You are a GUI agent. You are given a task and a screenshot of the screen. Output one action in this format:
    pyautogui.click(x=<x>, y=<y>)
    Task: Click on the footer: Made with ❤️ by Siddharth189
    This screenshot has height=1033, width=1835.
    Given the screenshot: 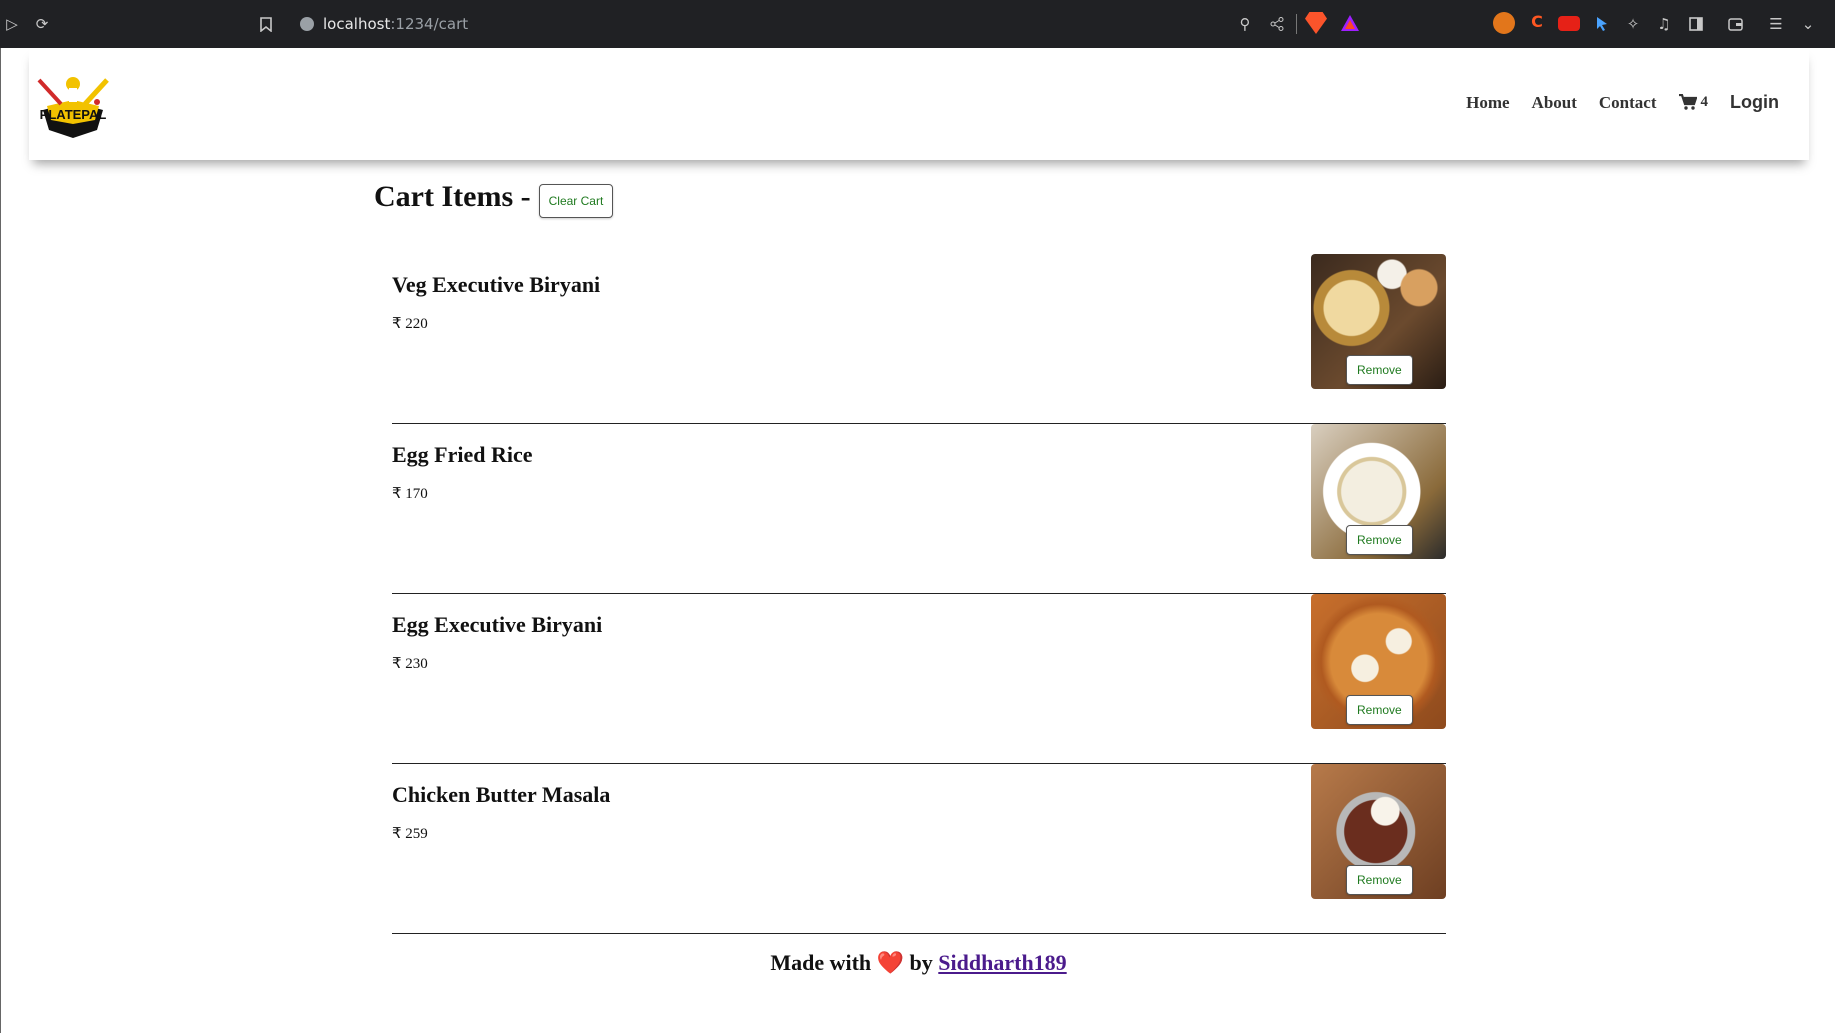 What is the action you would take?
    pyautogui.click(x=918, y=963)
    